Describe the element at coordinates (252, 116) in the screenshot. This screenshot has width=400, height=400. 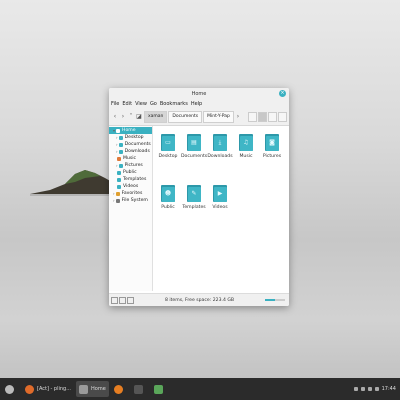
I see `search-icon` at that location.